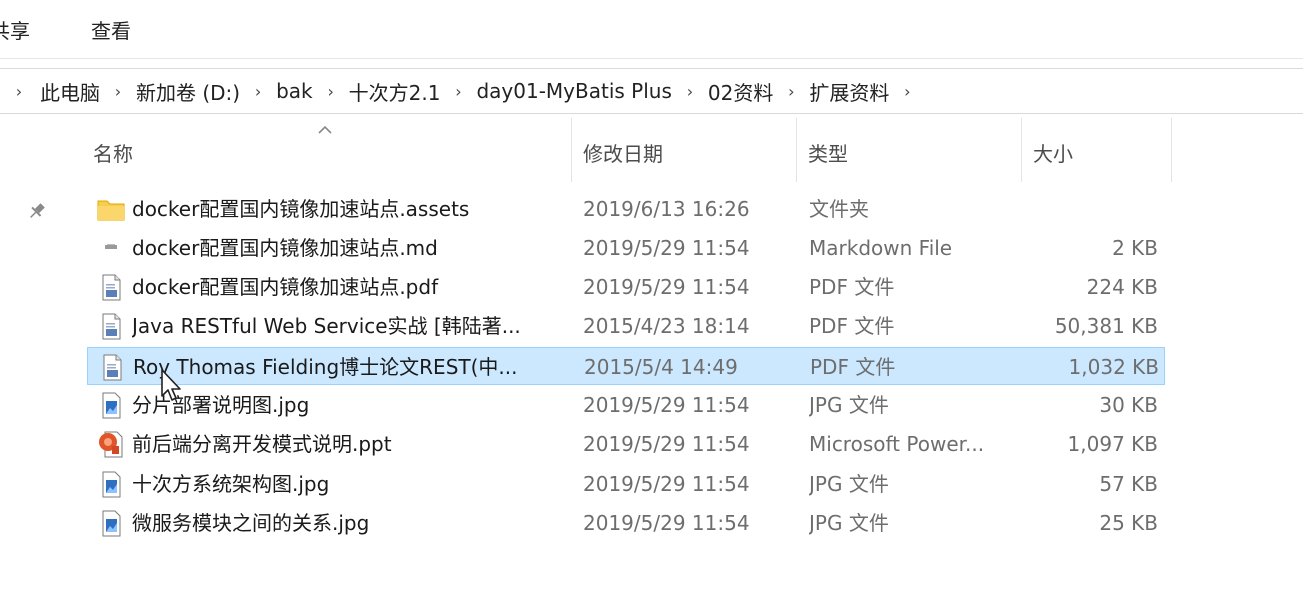 The height and width of the screenshot is (594, 1303). I want to click on file-name: 十次方系统架构图.jpg, so click(231, 484).